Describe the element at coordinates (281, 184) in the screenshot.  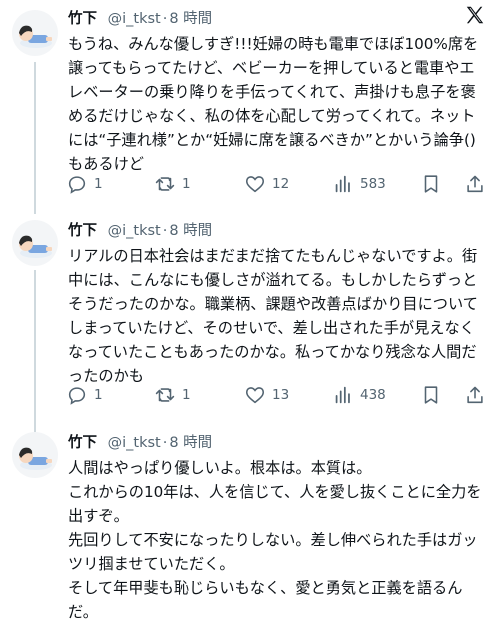
I see `like-count: 12` at that location.